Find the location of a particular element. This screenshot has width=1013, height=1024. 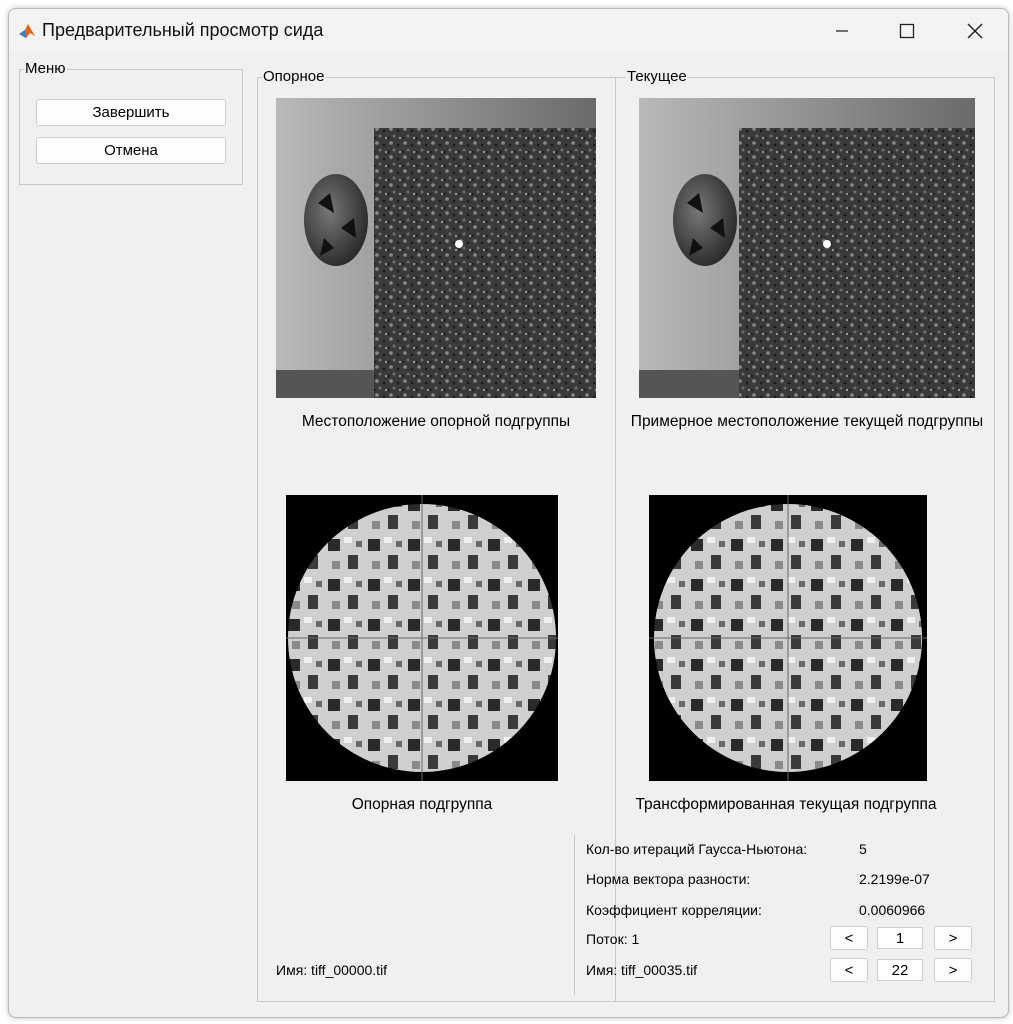

reference-panel-label: Опорное is located at coordinates (294, 77).